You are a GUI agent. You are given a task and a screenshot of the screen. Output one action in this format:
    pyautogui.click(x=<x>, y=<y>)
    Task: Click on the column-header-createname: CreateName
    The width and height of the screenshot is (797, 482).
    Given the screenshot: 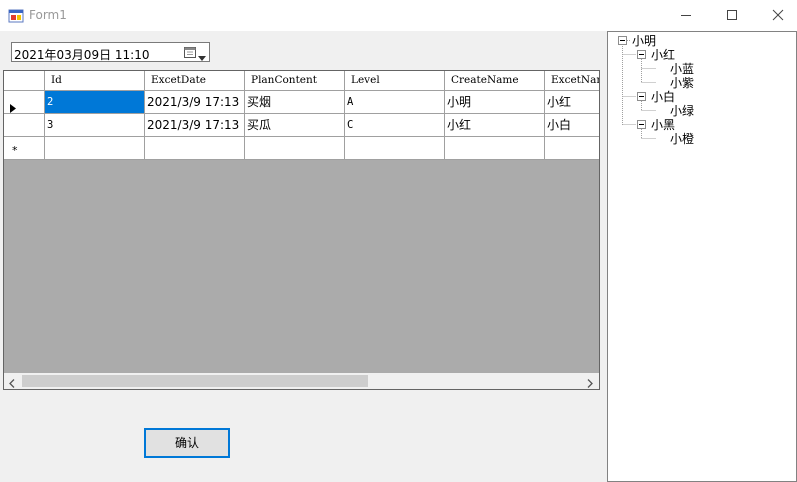 What is the action you would take?
    pyautogui.click(x=495, y=81)
    